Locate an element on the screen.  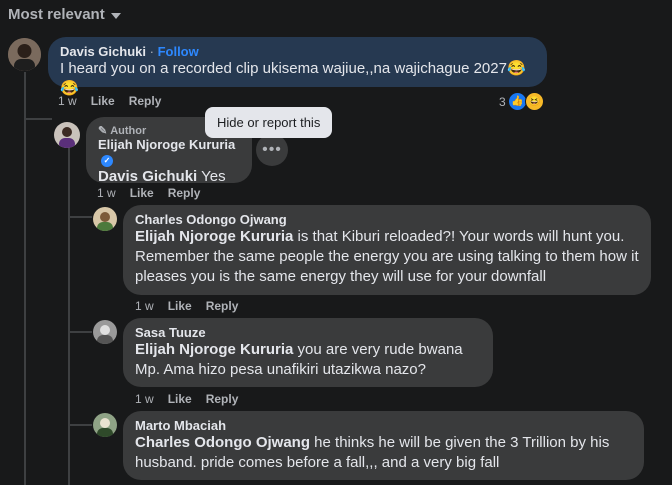
pencil-icon: ✎ is located at coordinates (103, 131).